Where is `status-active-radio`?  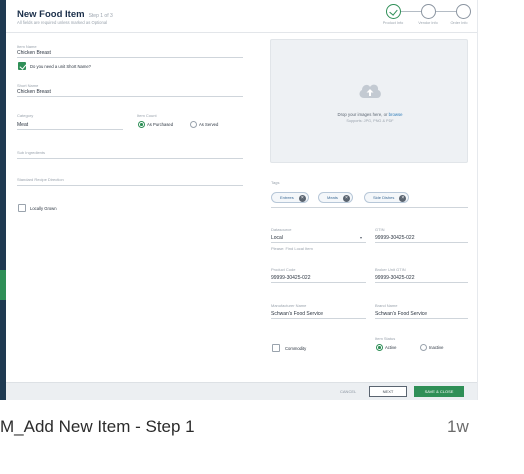
status-active-radio is located at coordinates (379, 347).